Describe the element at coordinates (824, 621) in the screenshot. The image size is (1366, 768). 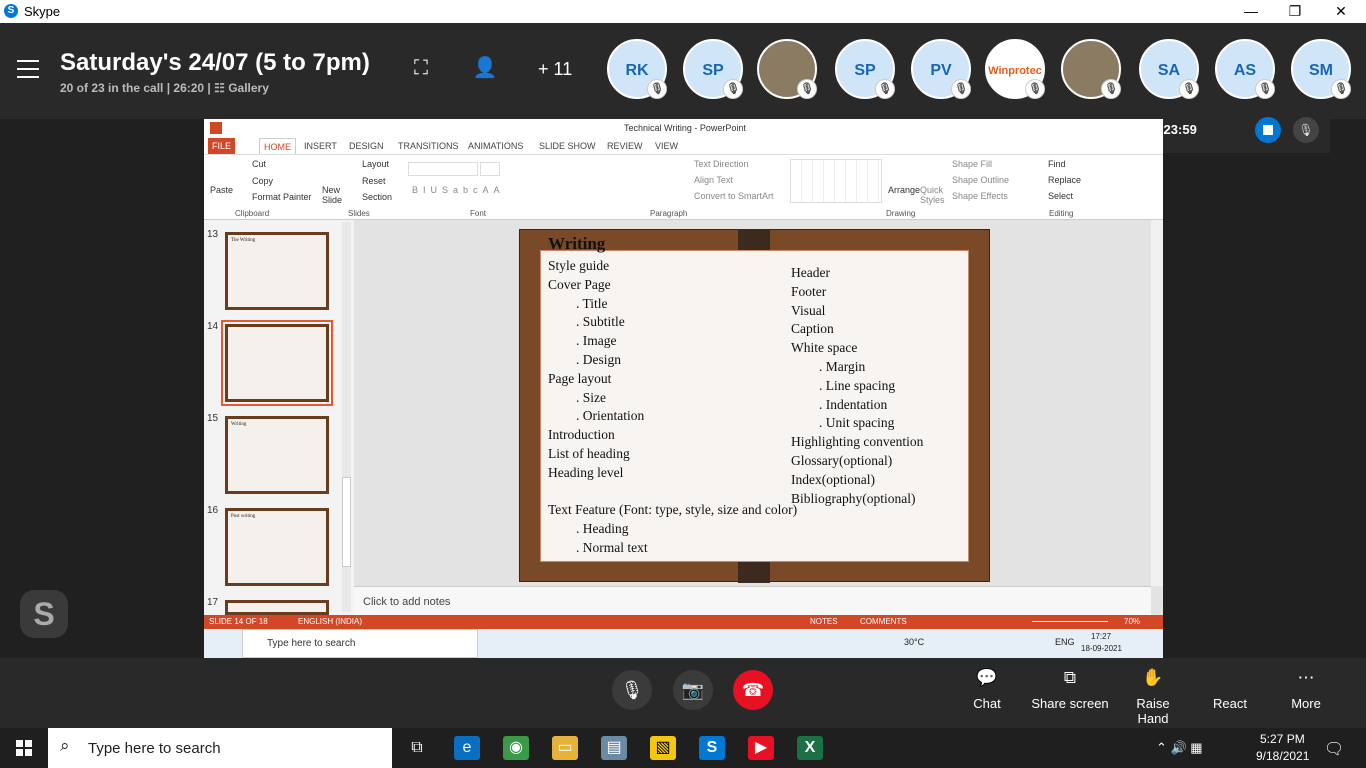
I see `notes-toggle: NOTES` at that location.